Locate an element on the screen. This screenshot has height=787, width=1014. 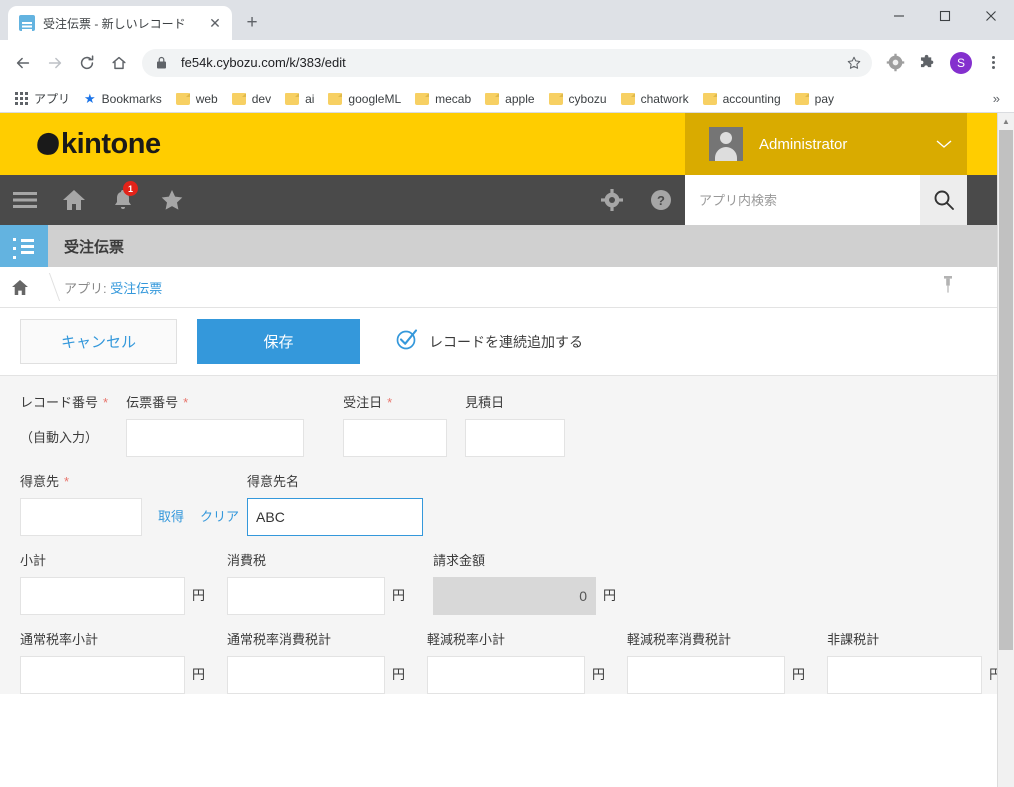
bookmark-folder: web is located at coordinates (197, 99).